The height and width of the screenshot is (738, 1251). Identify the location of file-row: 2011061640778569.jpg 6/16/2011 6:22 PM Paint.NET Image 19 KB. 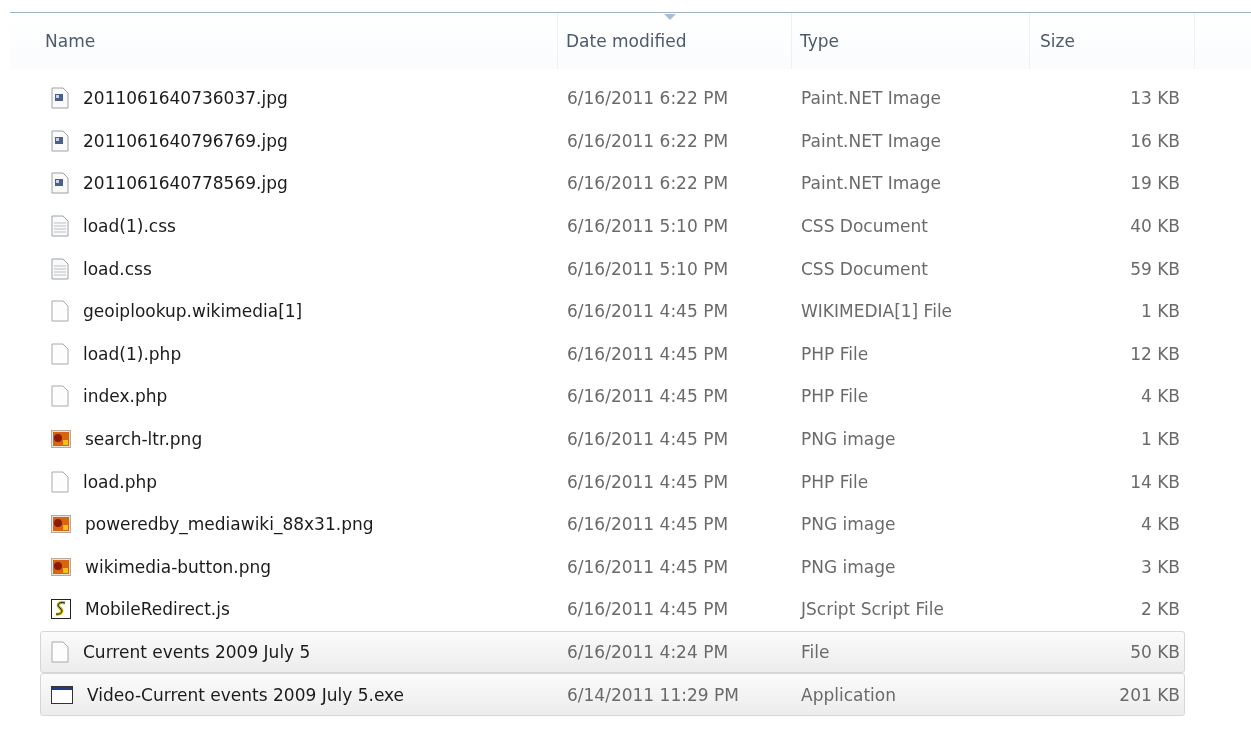
(612, 183).